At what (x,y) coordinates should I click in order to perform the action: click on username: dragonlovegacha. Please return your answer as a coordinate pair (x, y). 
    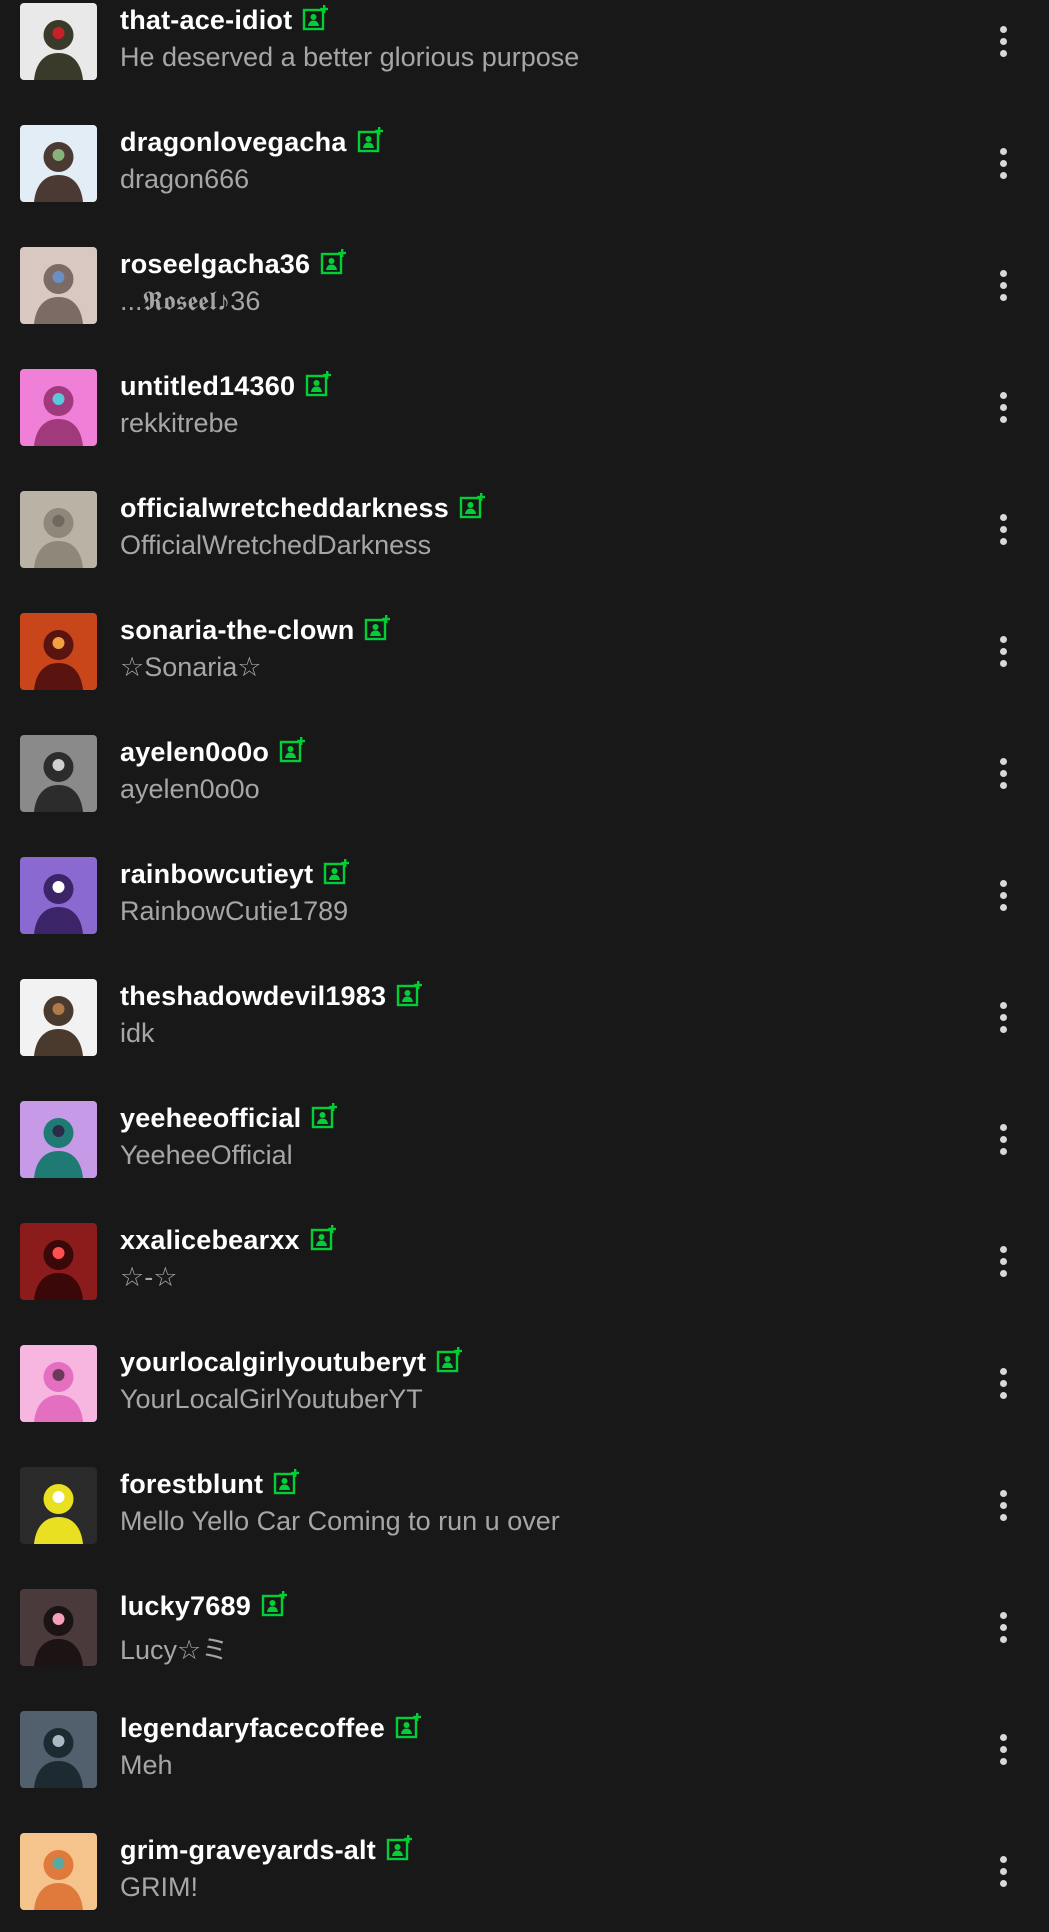
    Looking at the image, I should click on (233, 142).